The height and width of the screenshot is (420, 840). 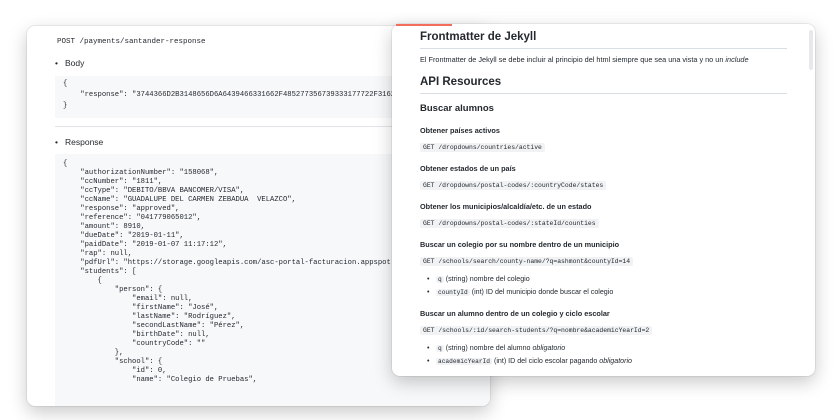 I want to click on section-title: Obtener estados de un país, so click(x=468, y=168).